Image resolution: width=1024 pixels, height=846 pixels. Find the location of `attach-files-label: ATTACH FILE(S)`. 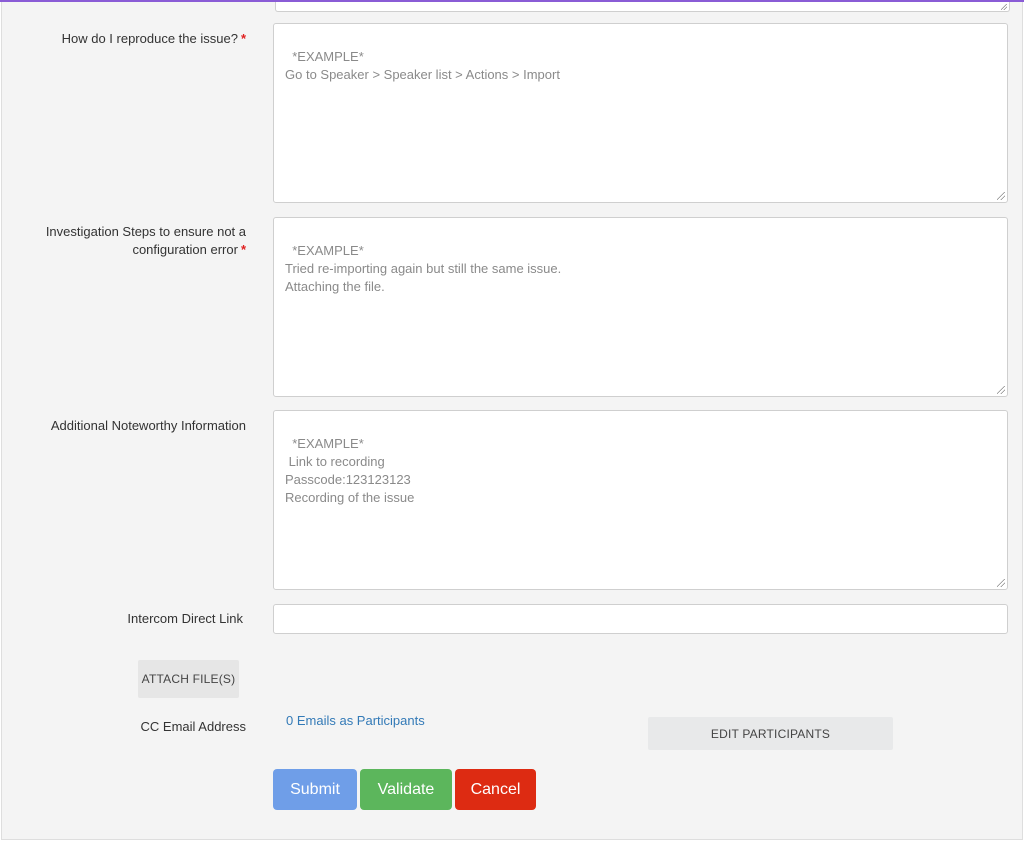

attach-files-label: ATTACH FILE(S) is located at coordinates (188, 679).